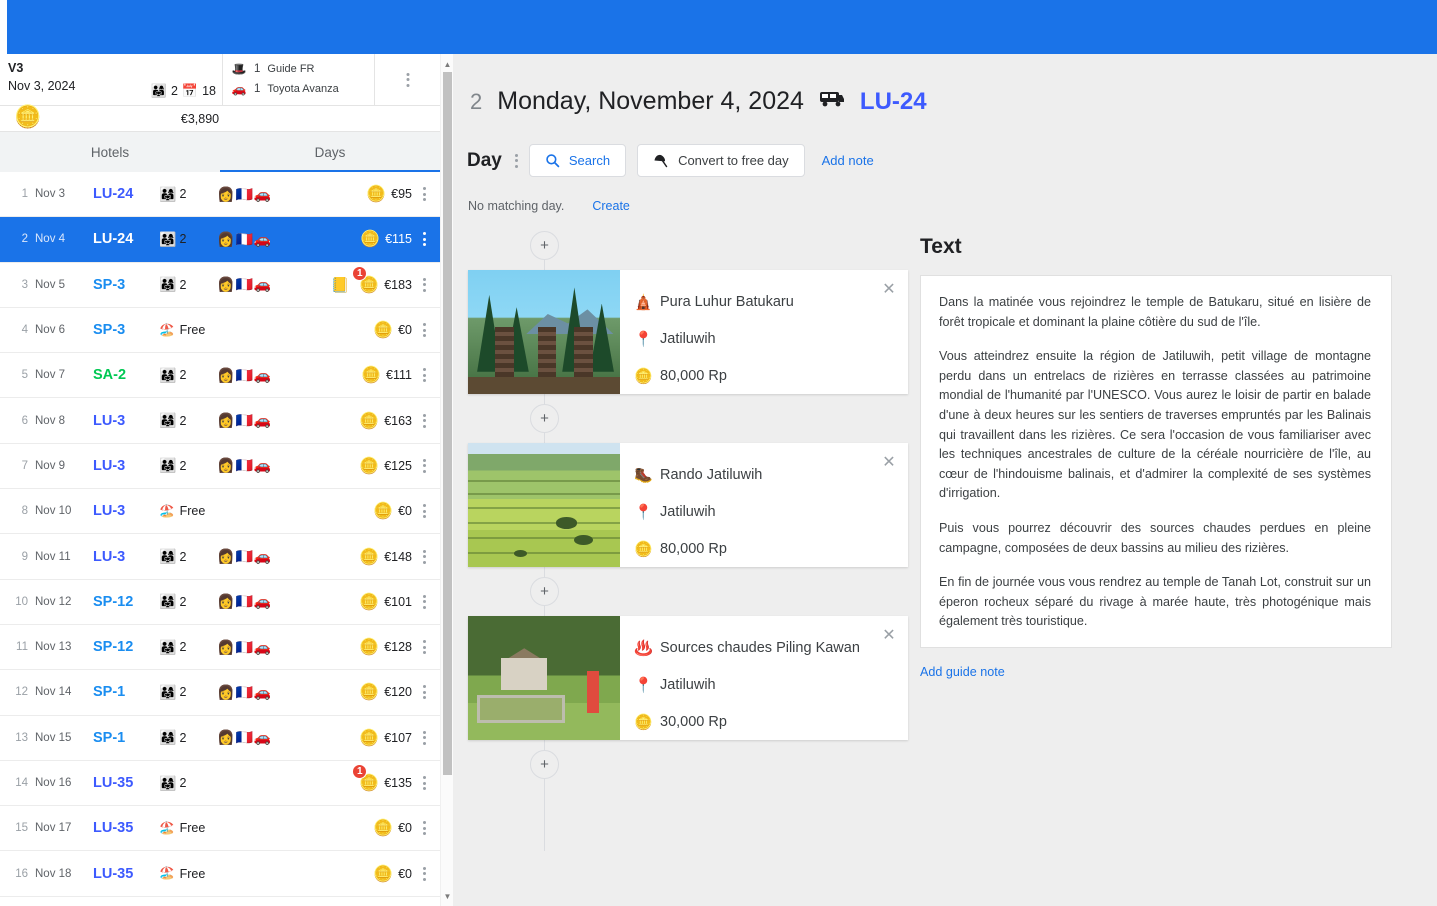  Describe the element at coordinates (220, 693) in the screenshot. I see `day-row: 12 Nov 14 SP-1 👨‍👩‍👧 2 👩 🇫🇷 🚗 🪙 €120` at that location.